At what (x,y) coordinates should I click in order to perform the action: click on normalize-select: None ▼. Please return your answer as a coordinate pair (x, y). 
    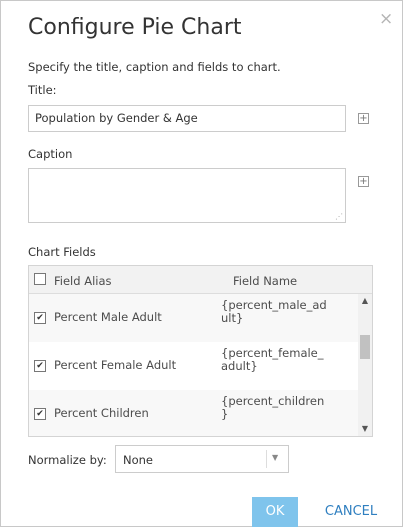
    Looking at the image, I should click on (202, 459).